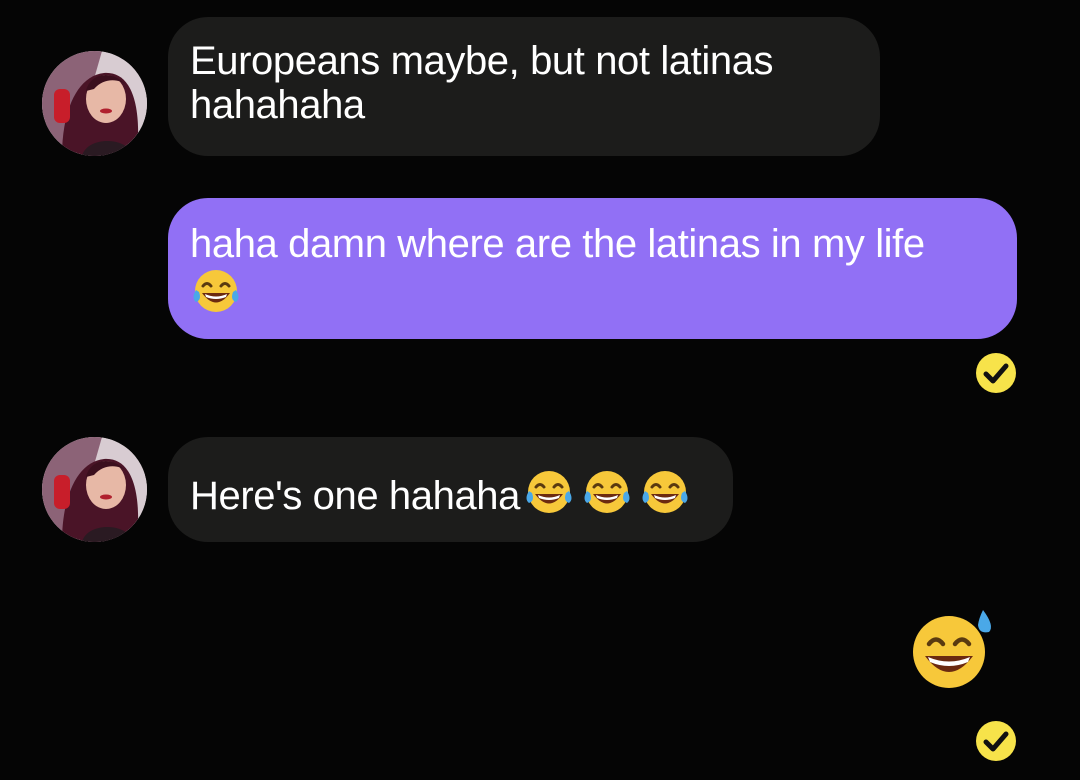 The image size is (1080, 780). I want to click on message-text: Europeans maybe, but not latinas, so click(482, 61).